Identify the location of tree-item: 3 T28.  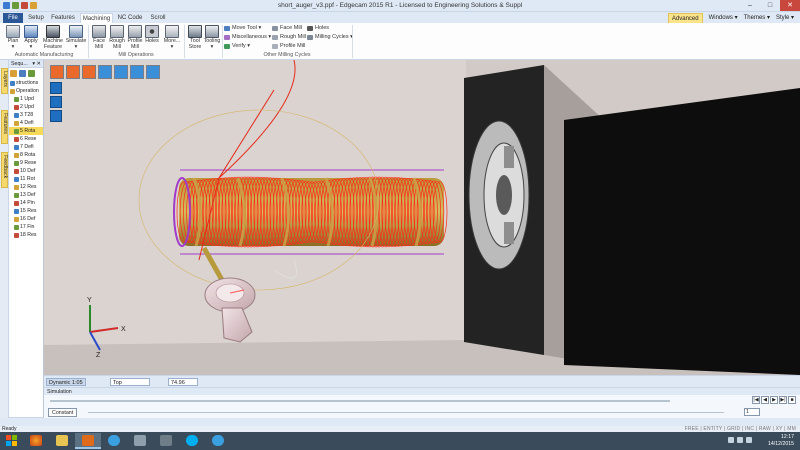
(26, 115).